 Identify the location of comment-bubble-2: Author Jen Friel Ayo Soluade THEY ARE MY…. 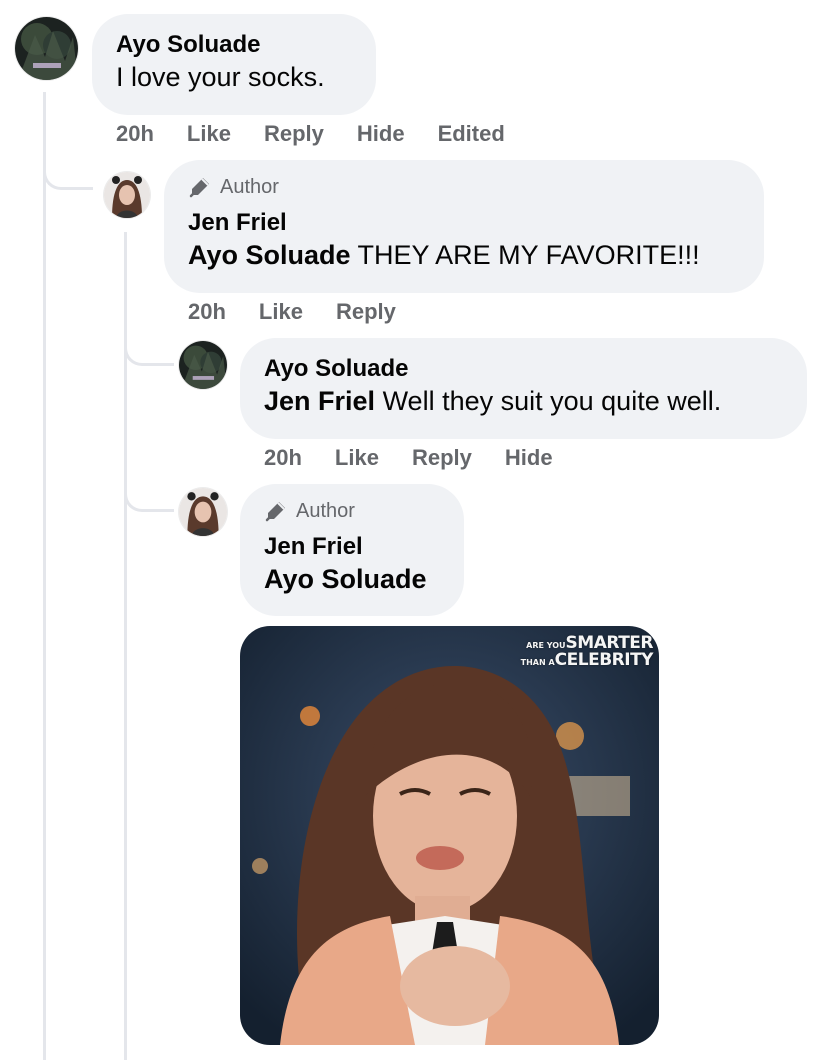
(464, 226).